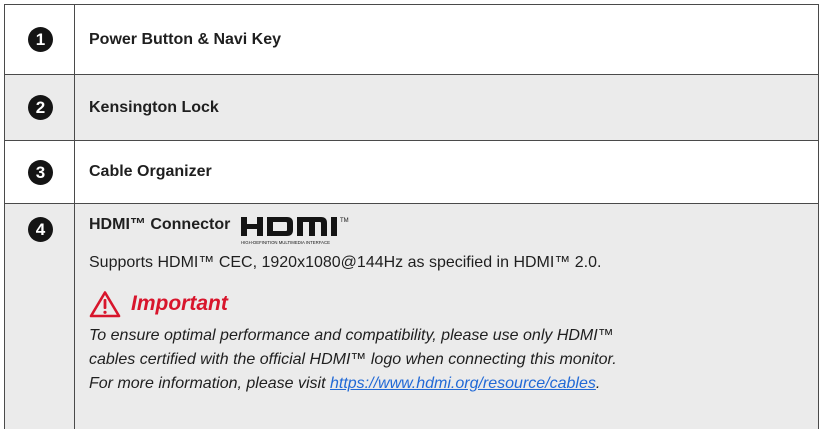  I want to click on hdmi-cables-link: https://www.hdmi.org/resource/cables, so click(463, 383).